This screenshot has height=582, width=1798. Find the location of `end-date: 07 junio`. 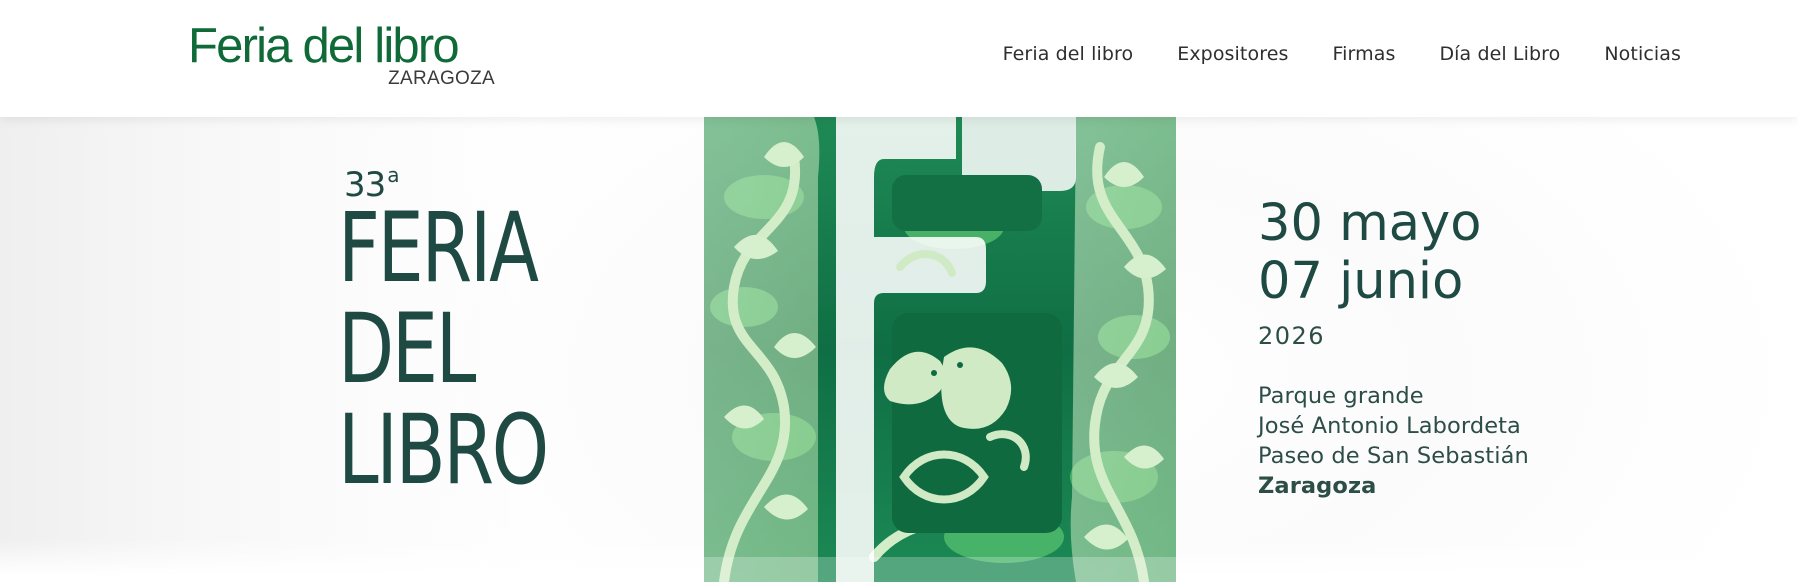

end-date: 07 junio is located at coordinates (1361, 281).